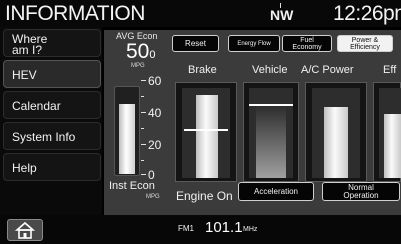 The width and height of the screenshot is (401, 244). I want to click on sidebar-item-label: Help, so click(24, 168).